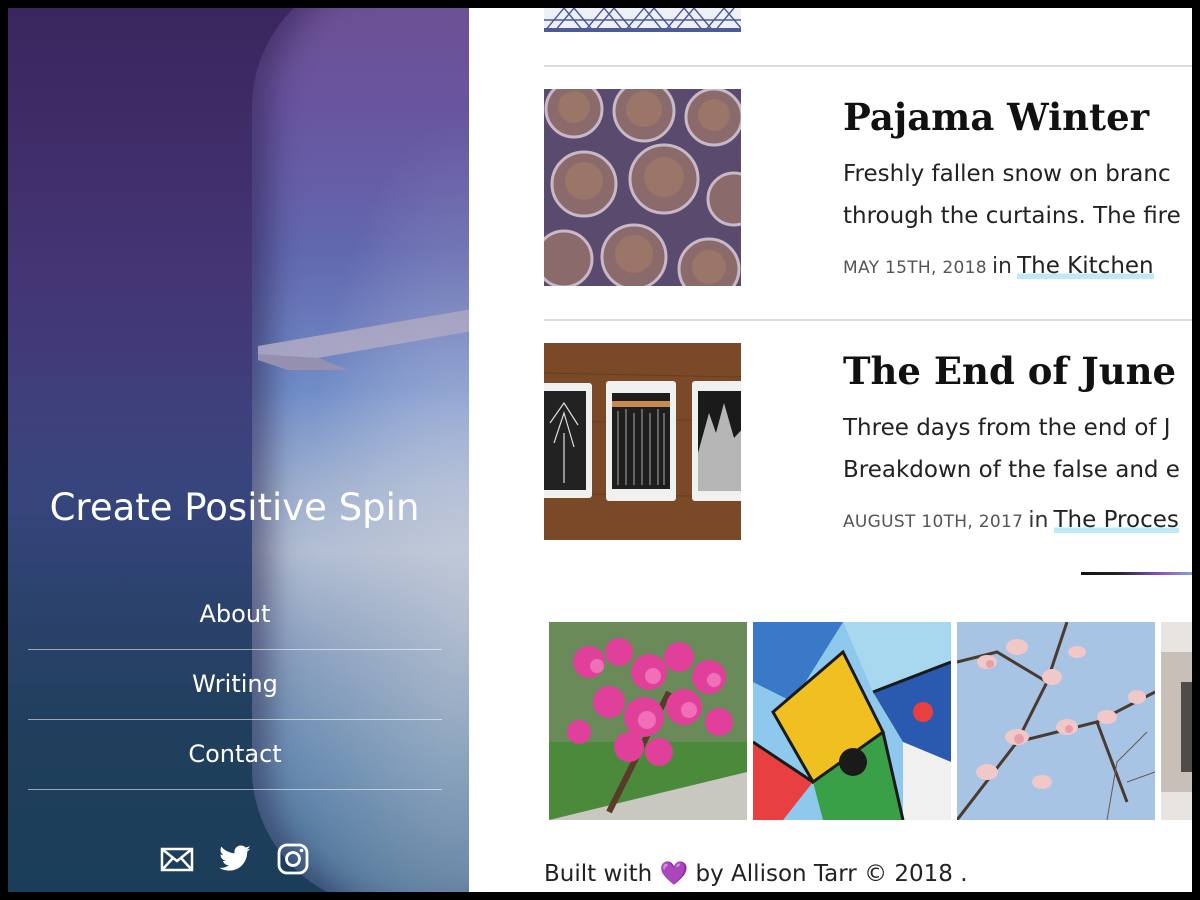 This screenshot has width=1200, height=900. I want to click on section-accent-line, so click(1136, 573).